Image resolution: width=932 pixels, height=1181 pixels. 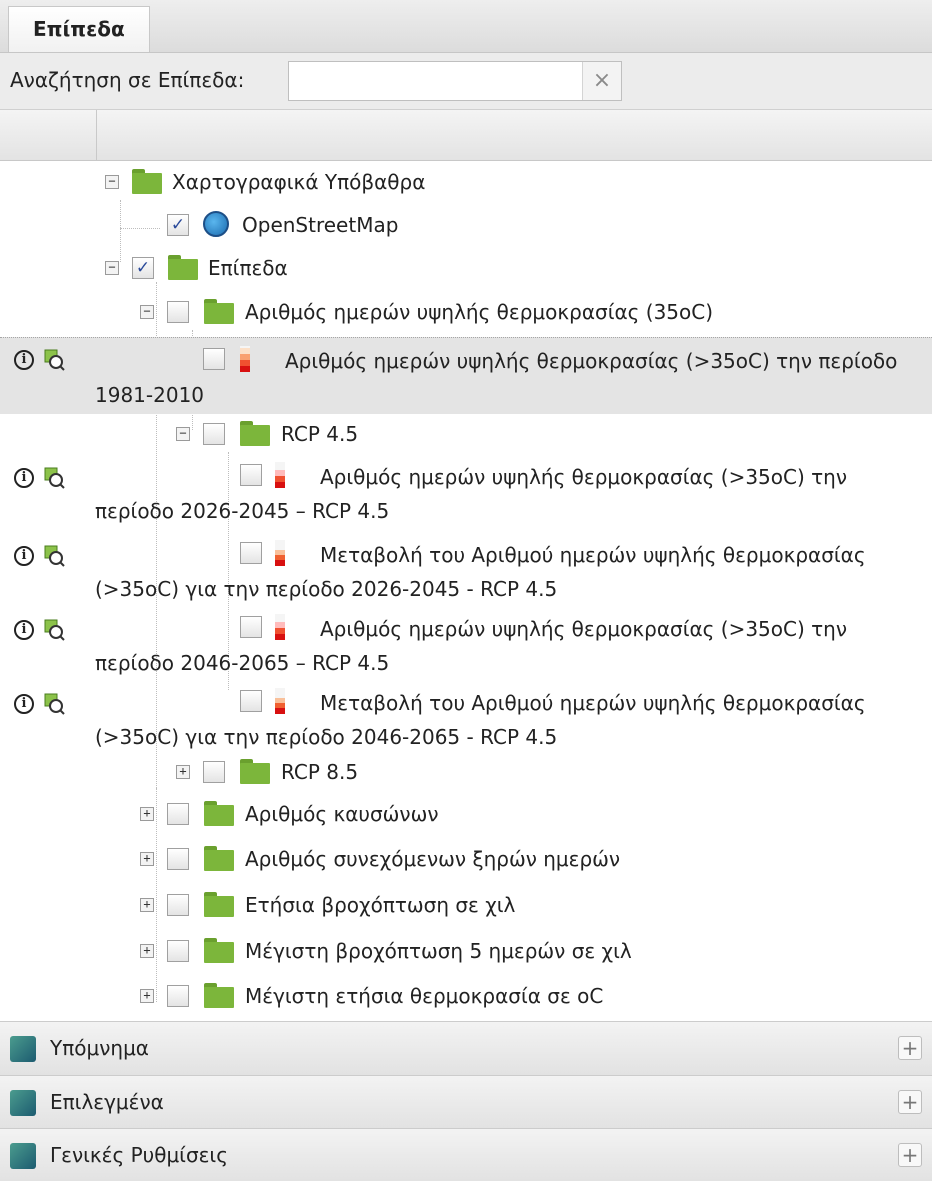 I want to click on node-label: OpenStreetMap, so click(x=320, y=225).